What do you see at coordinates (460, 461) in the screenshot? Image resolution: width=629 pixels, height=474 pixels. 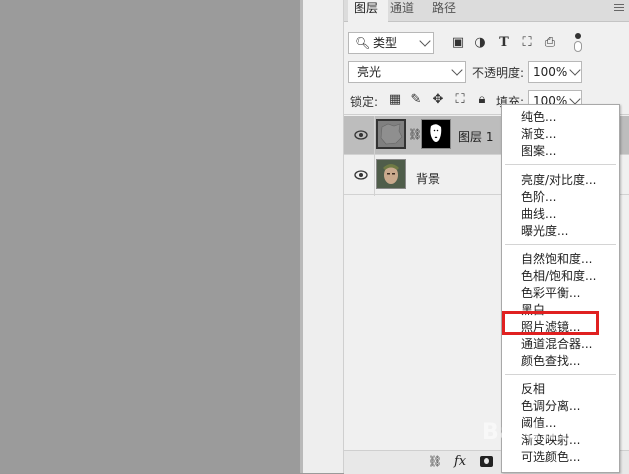 I see `fx-button: fx` at bounding box center [460, 461].